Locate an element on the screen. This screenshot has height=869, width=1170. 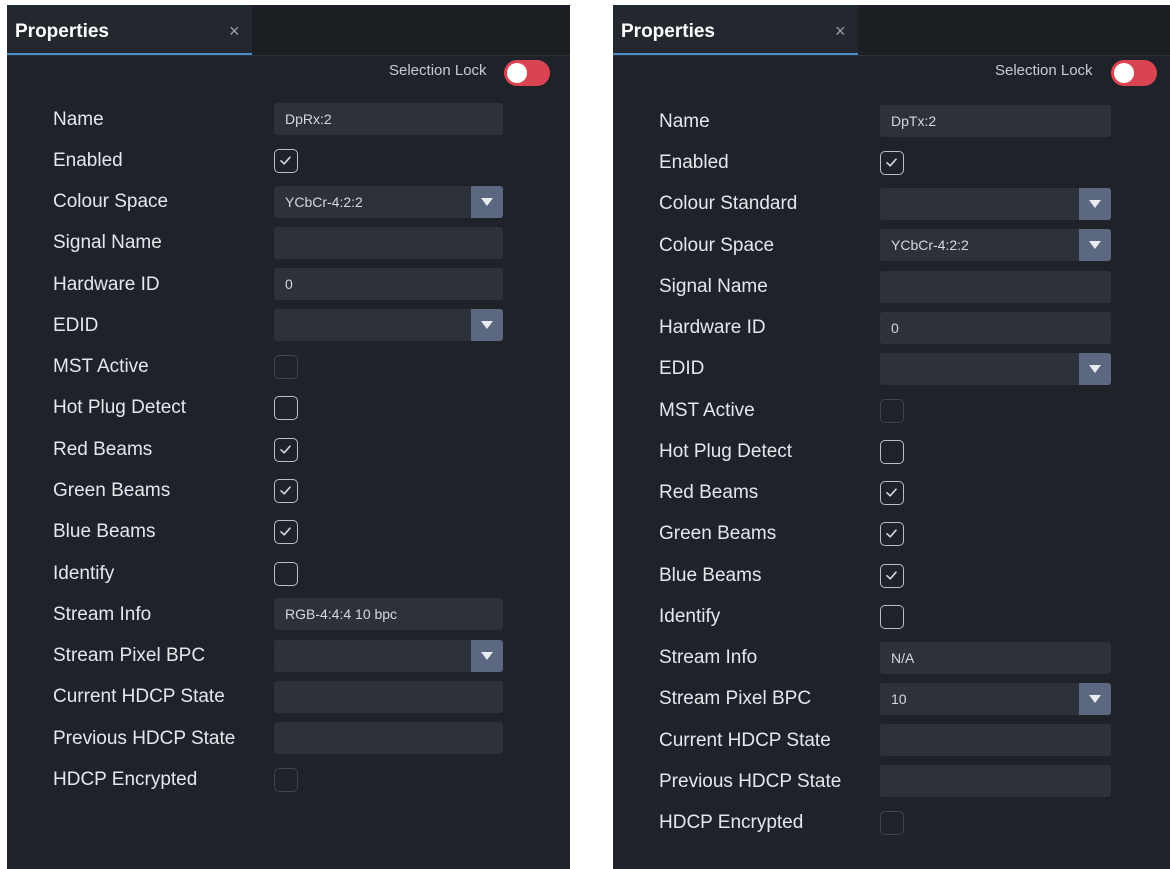
colour-standard-label: Colour Standard is located at coordinates (728, 203).